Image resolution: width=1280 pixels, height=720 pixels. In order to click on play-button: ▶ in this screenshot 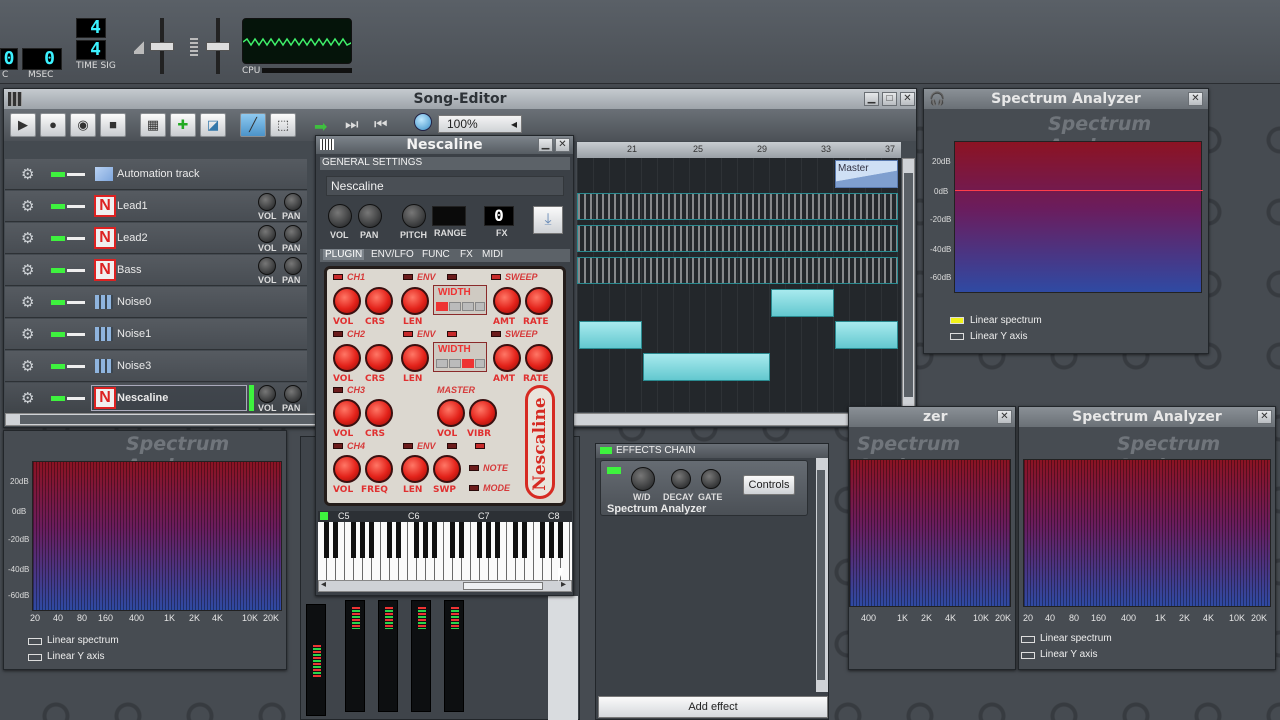, I will do `click(23, 125)`.